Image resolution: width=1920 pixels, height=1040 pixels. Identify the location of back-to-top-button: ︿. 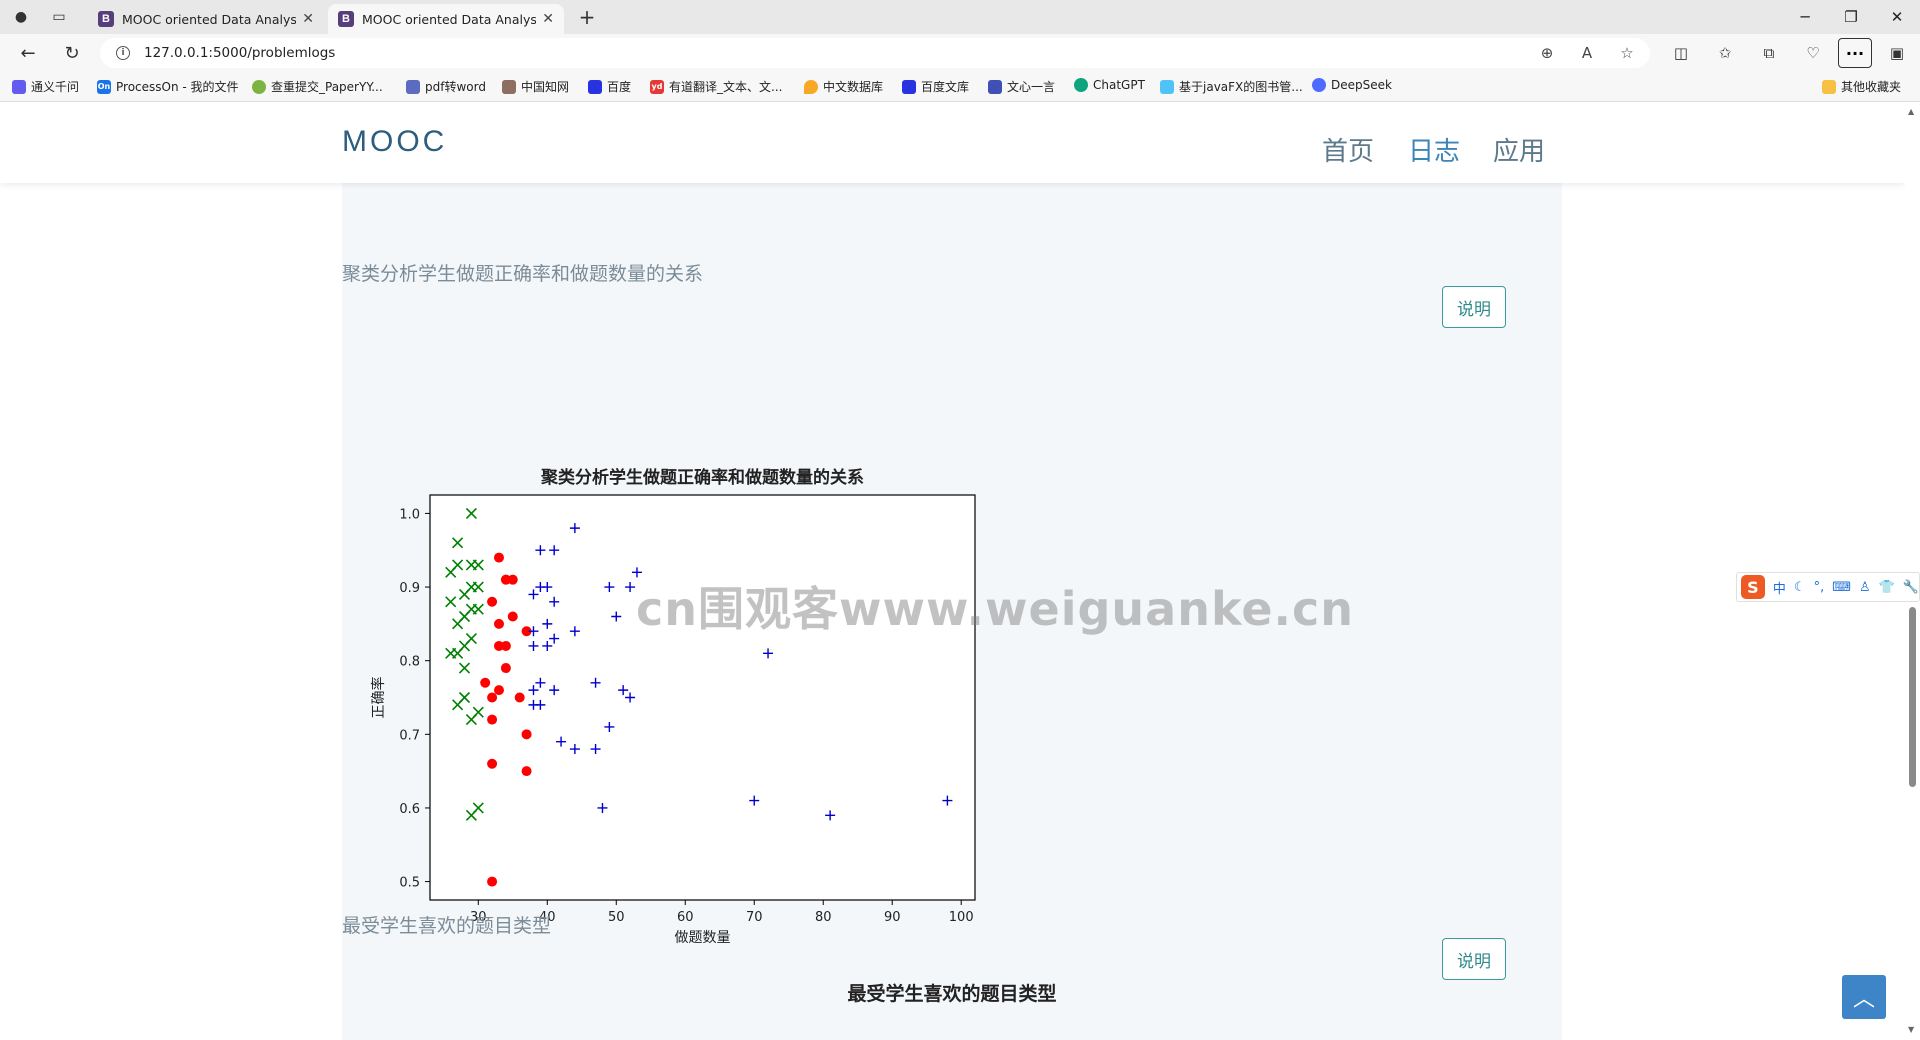
(1864, 997).